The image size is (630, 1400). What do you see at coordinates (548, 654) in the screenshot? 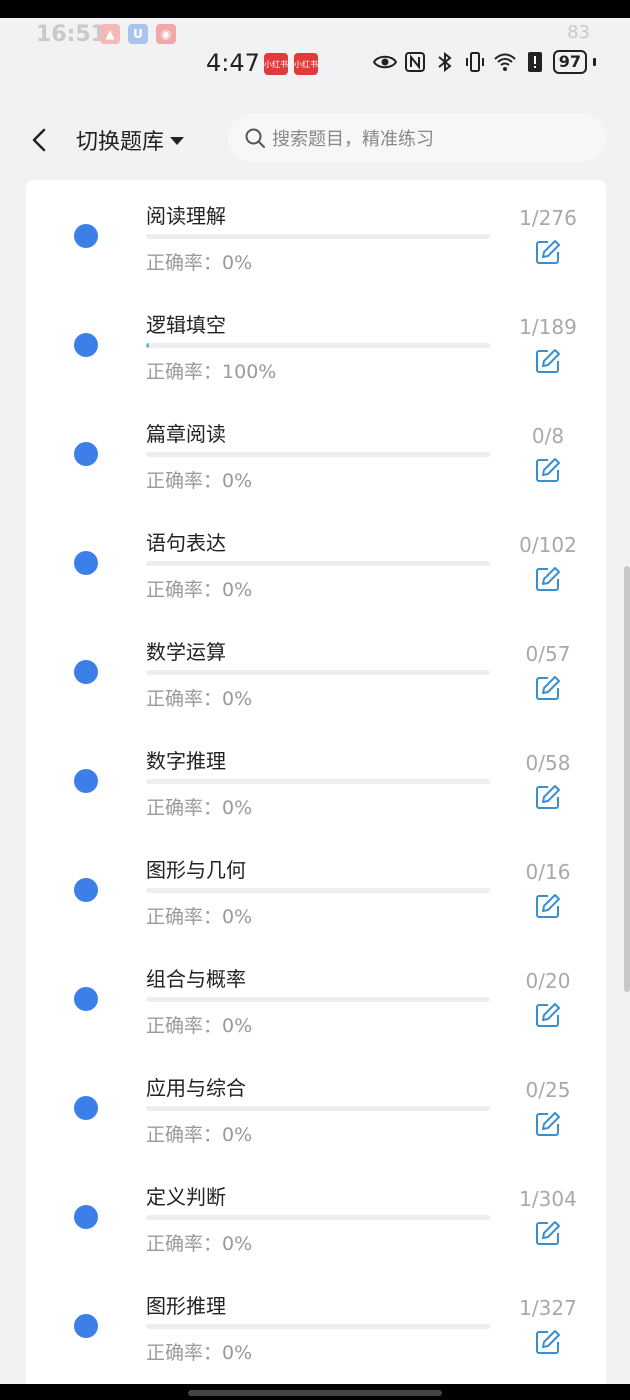
I see `question-count: 0/57` at bounding box center [548, 654].